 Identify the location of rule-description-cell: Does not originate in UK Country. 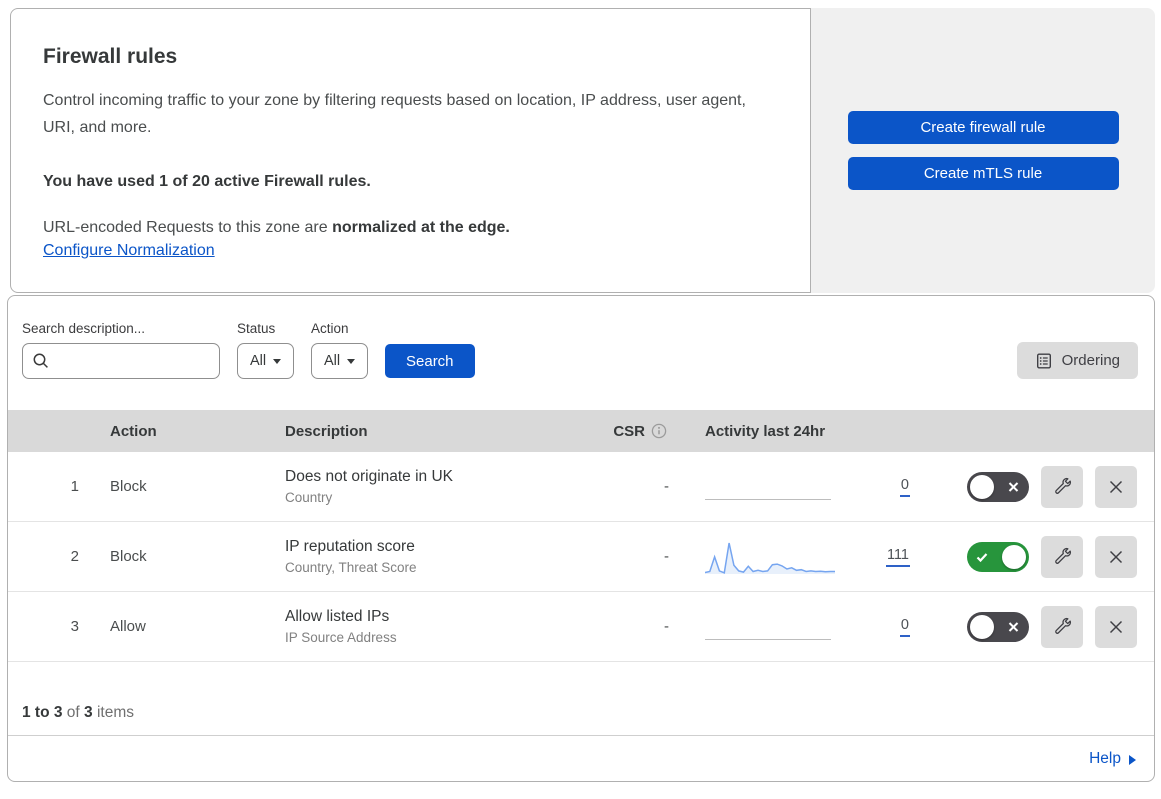
(442, 486).